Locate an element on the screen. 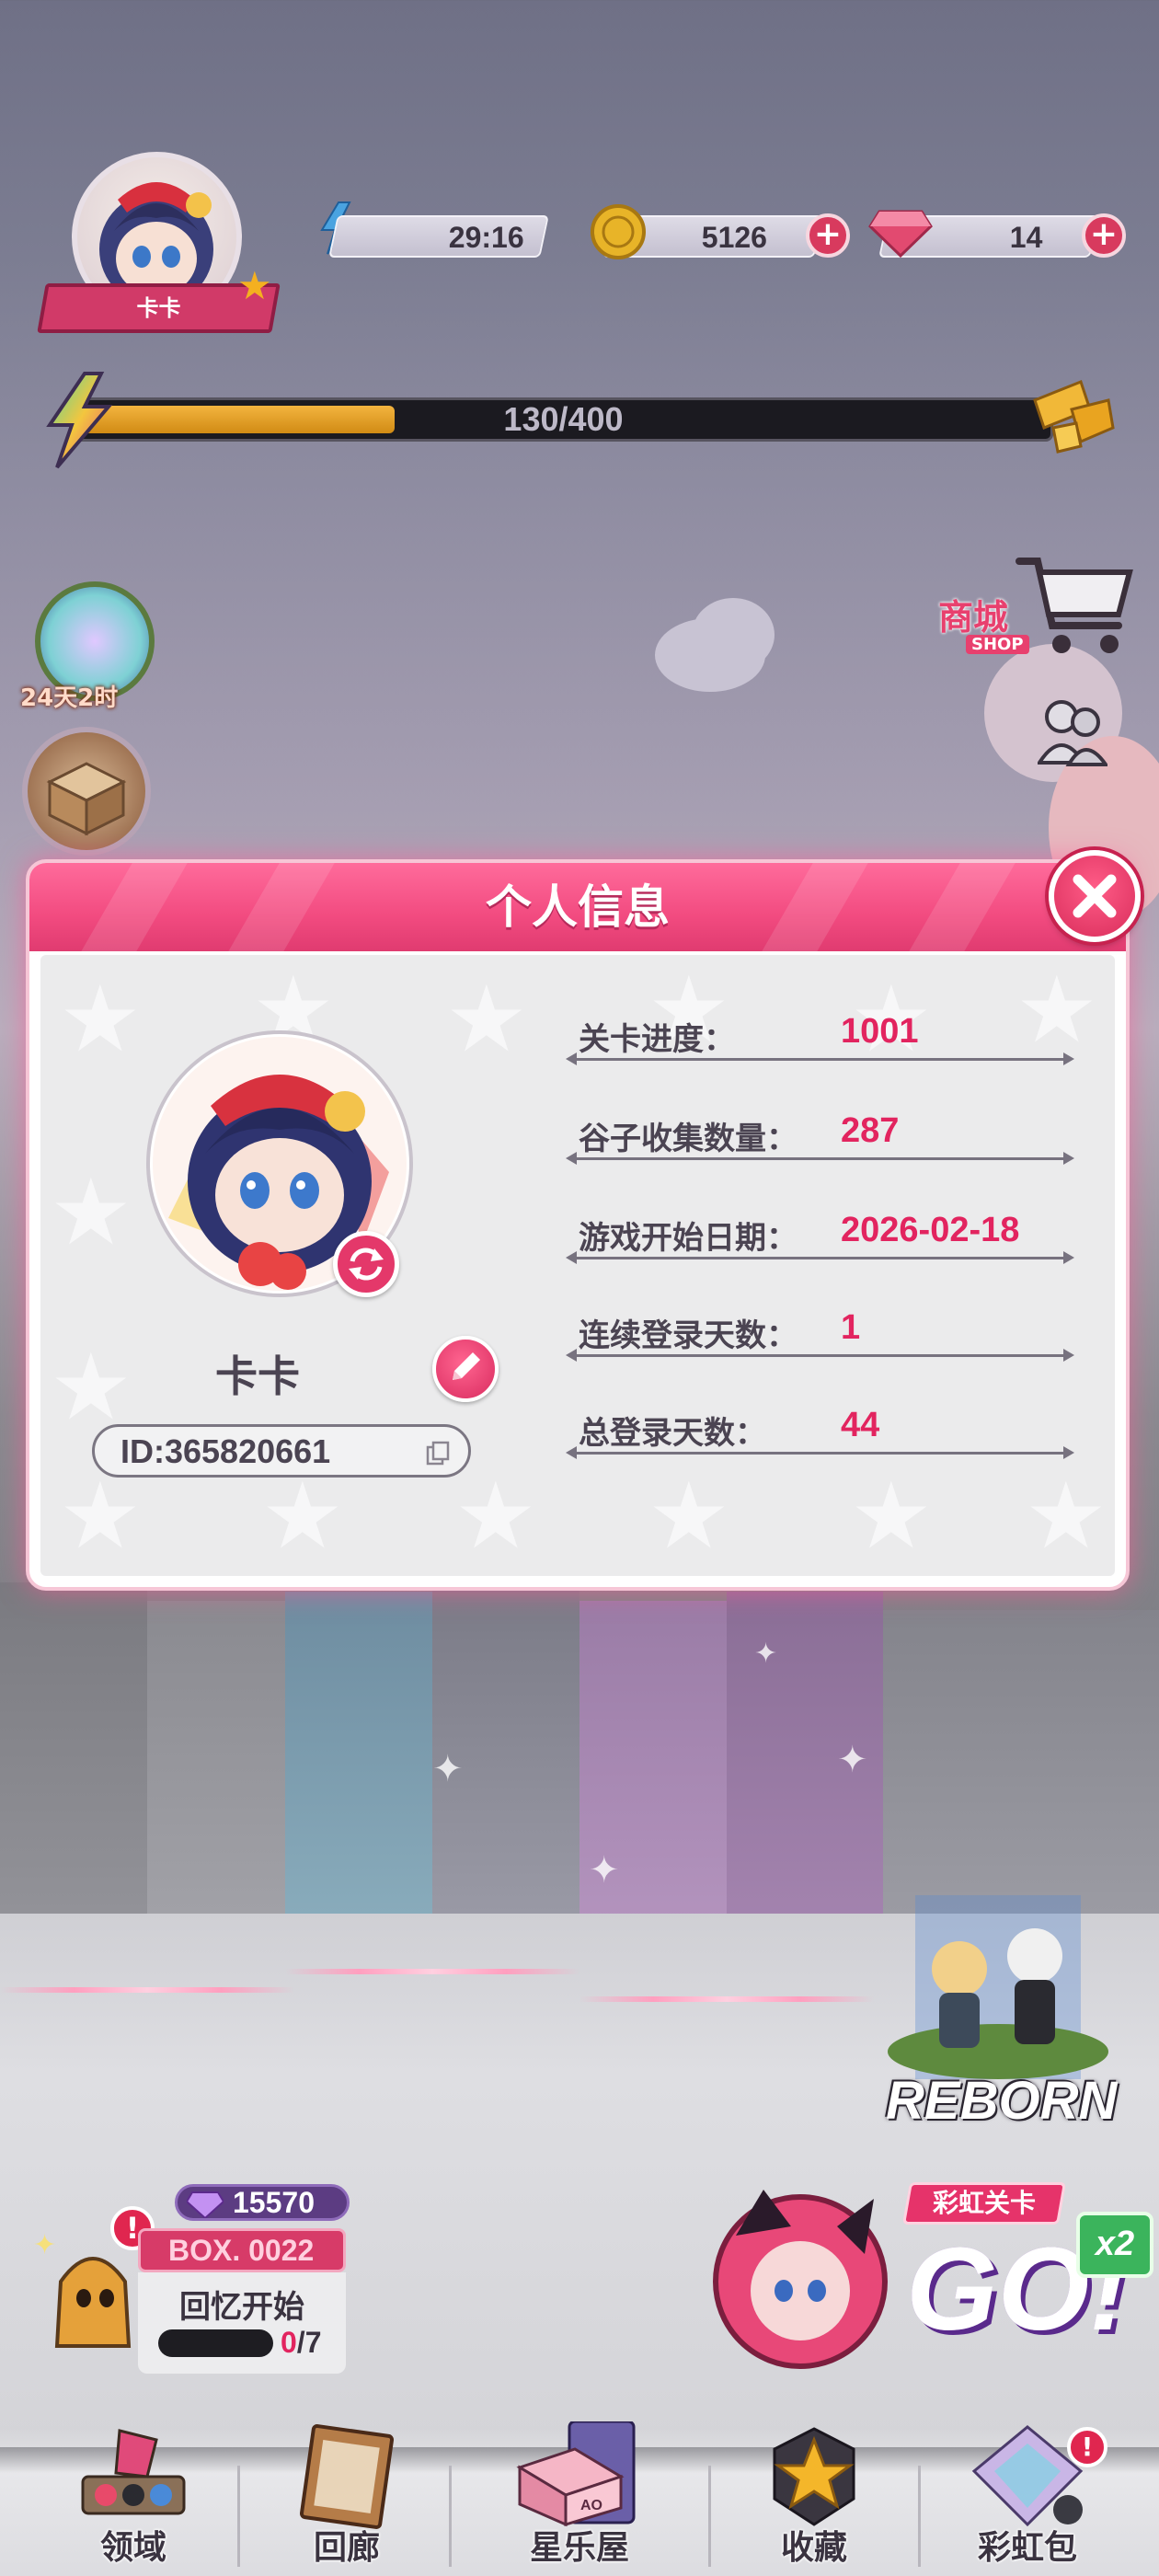 The image size is (1159, 2576). star-trophy-icon is located at coordinates (814, 2476).